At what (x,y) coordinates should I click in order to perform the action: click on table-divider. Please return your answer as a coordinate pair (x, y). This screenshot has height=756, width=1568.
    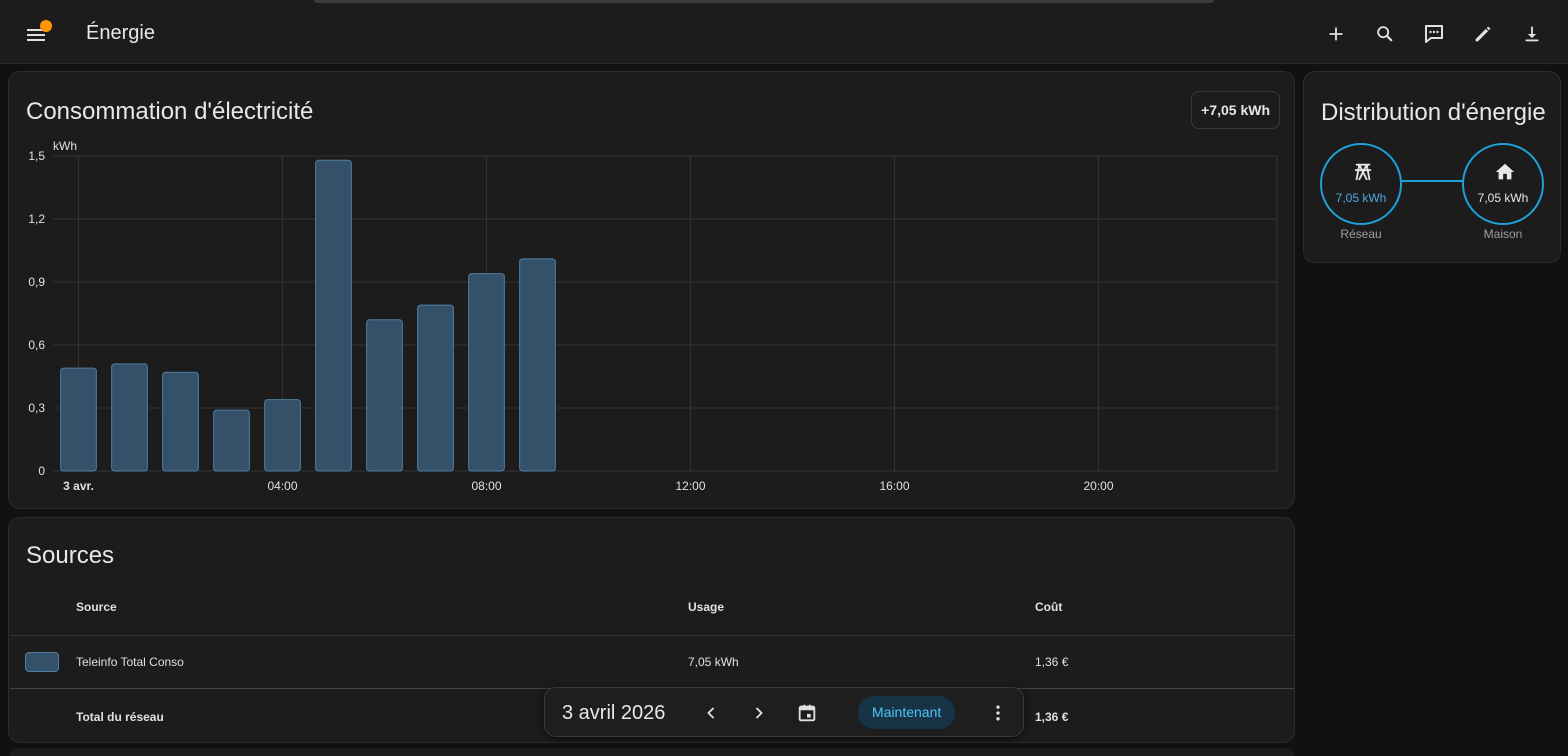
    Looking at the image, I should click on (652, 635).